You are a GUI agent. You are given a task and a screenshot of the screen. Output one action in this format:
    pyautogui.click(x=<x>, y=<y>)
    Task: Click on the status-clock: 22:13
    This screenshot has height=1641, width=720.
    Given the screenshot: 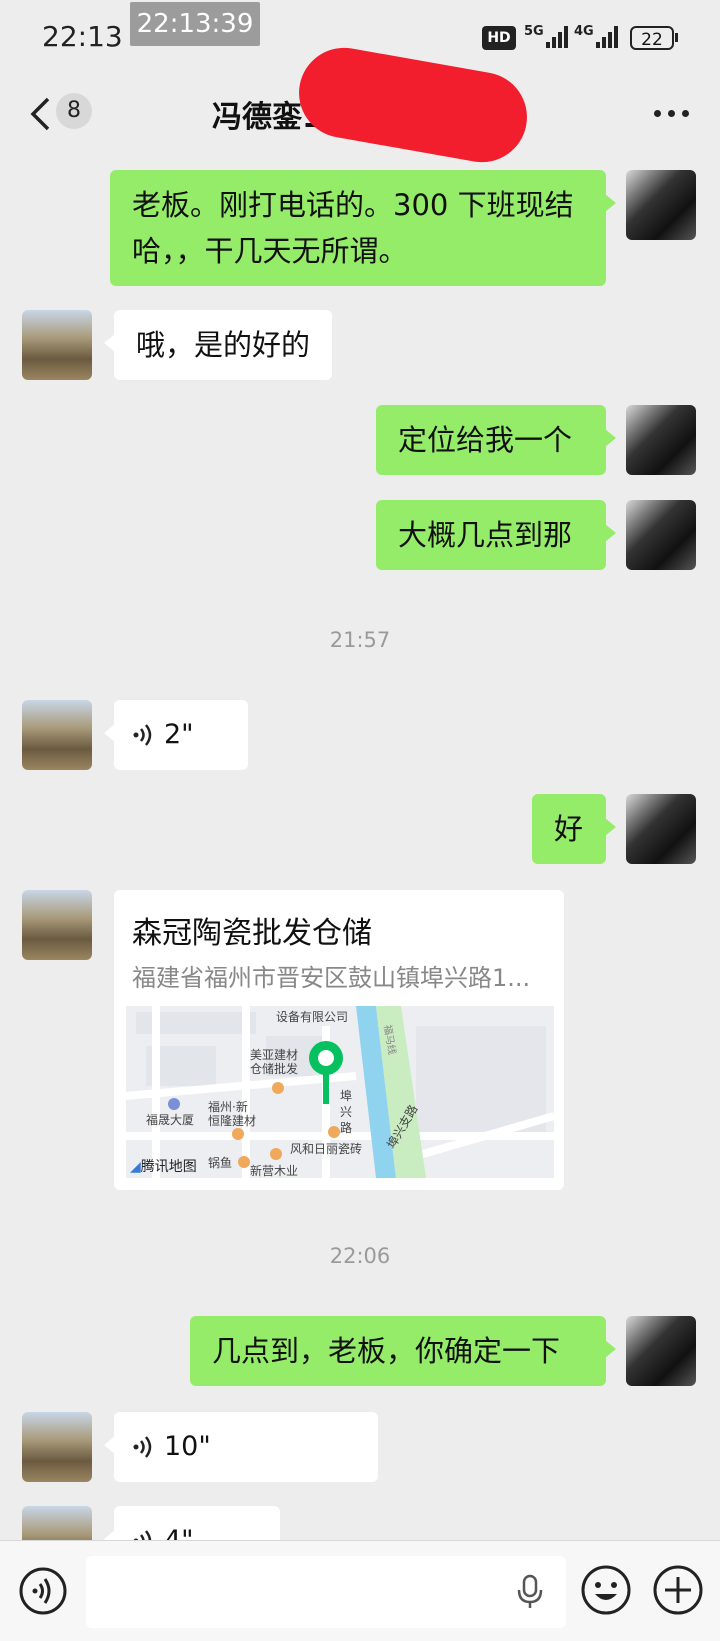 What is the action you would take?
    pyautogui.click(x=82, y=36)
    